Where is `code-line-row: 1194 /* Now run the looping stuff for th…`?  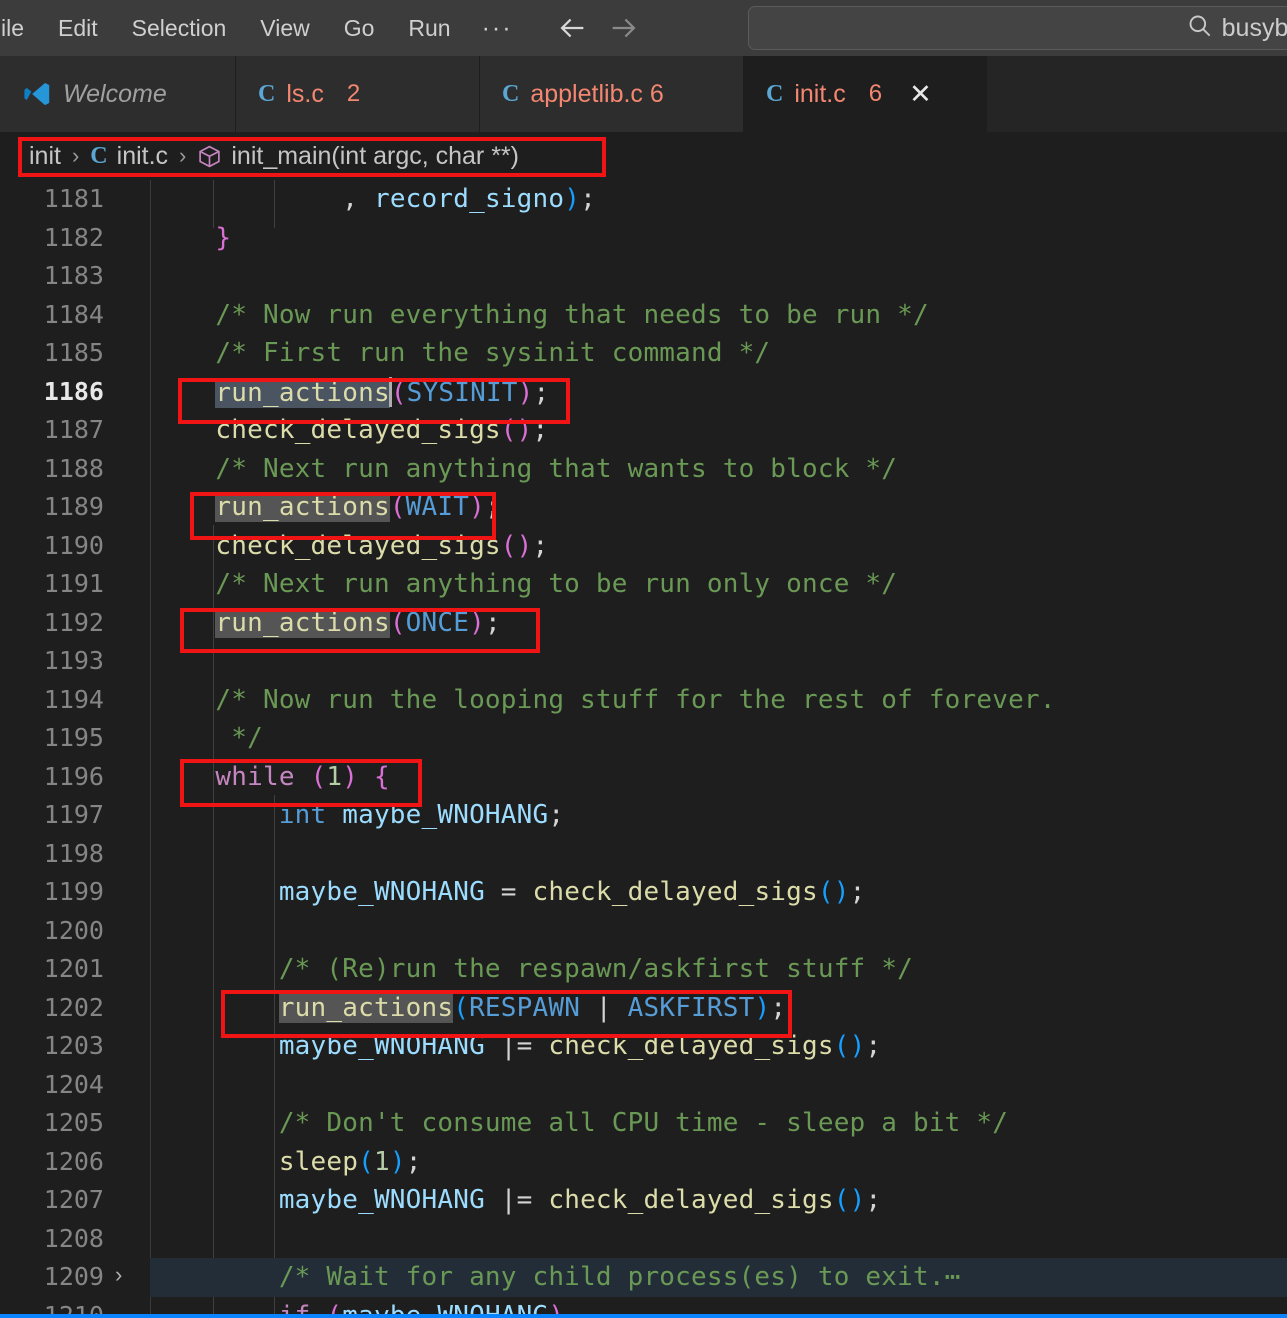
code-line-row: 1194 /* Now run the looping stuff for th… is located at coordinates (643, 700).